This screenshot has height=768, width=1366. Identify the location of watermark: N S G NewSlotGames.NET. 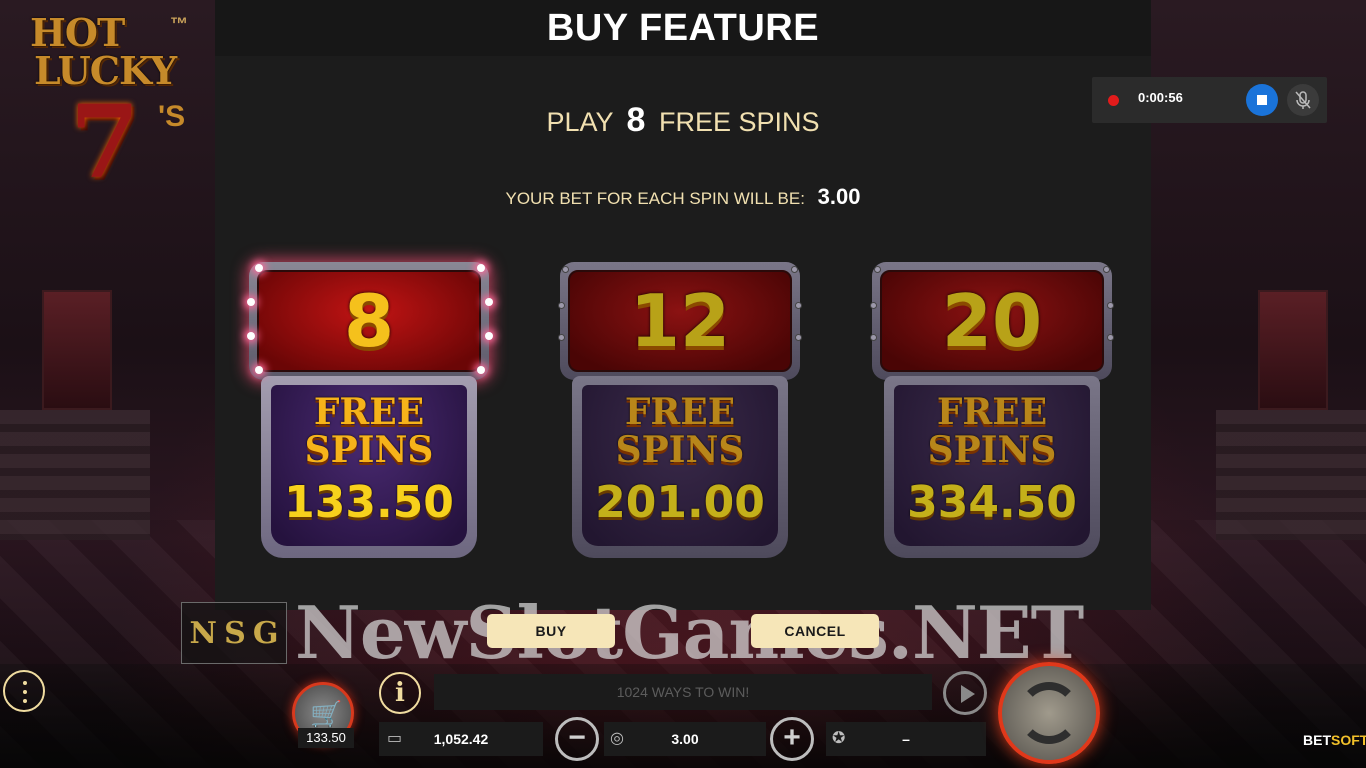
(632, 632).